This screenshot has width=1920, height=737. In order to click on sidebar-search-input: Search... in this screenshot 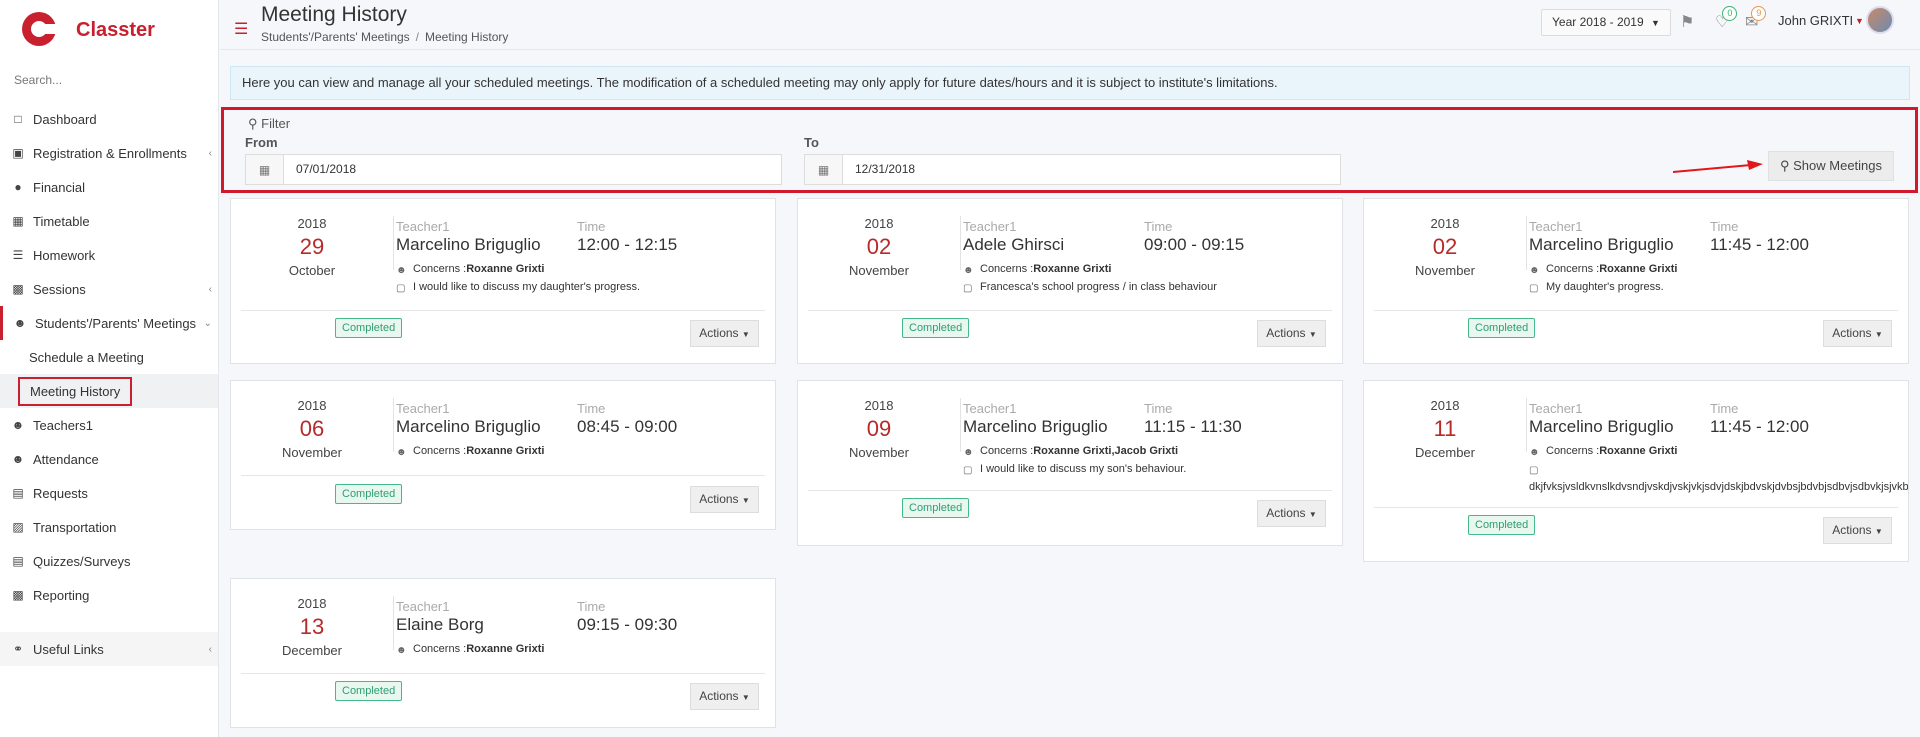, I will do `click(109, 81)`.